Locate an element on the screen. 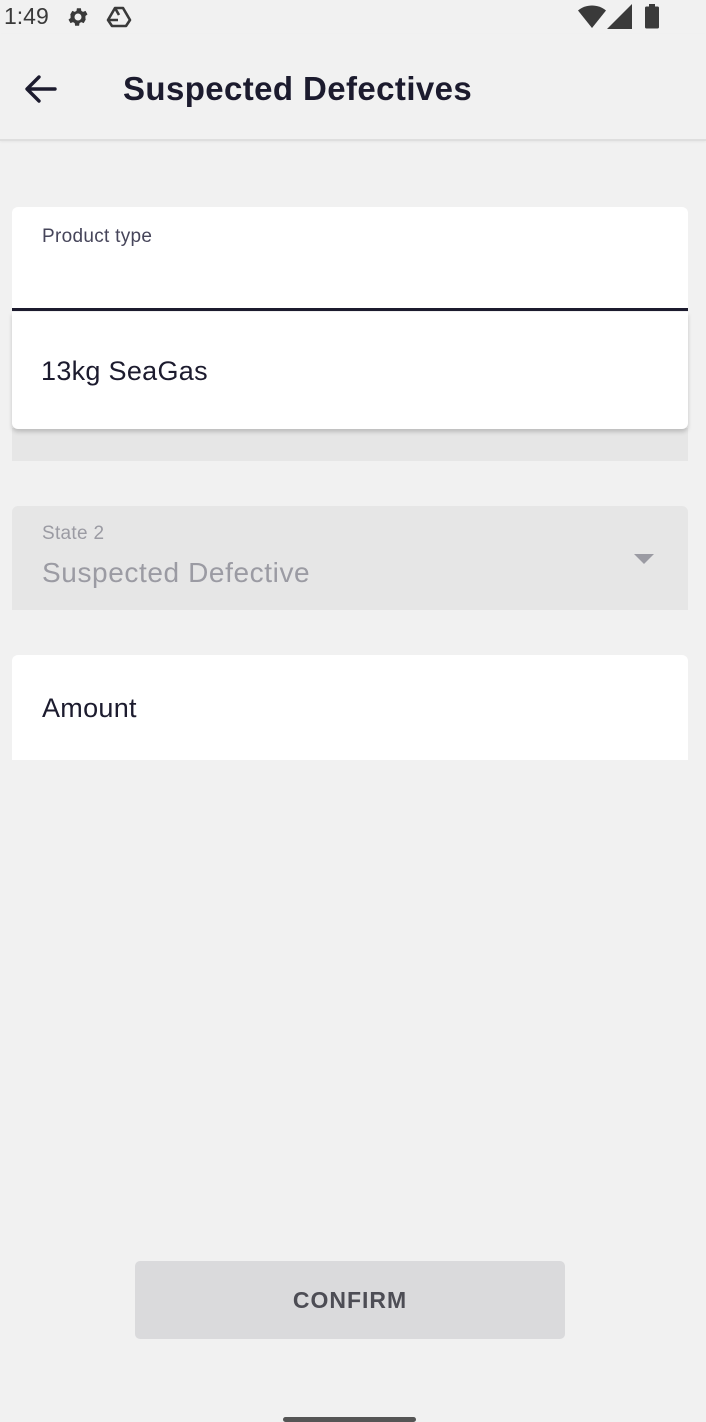  back-button is located at coordinates (41, 89).